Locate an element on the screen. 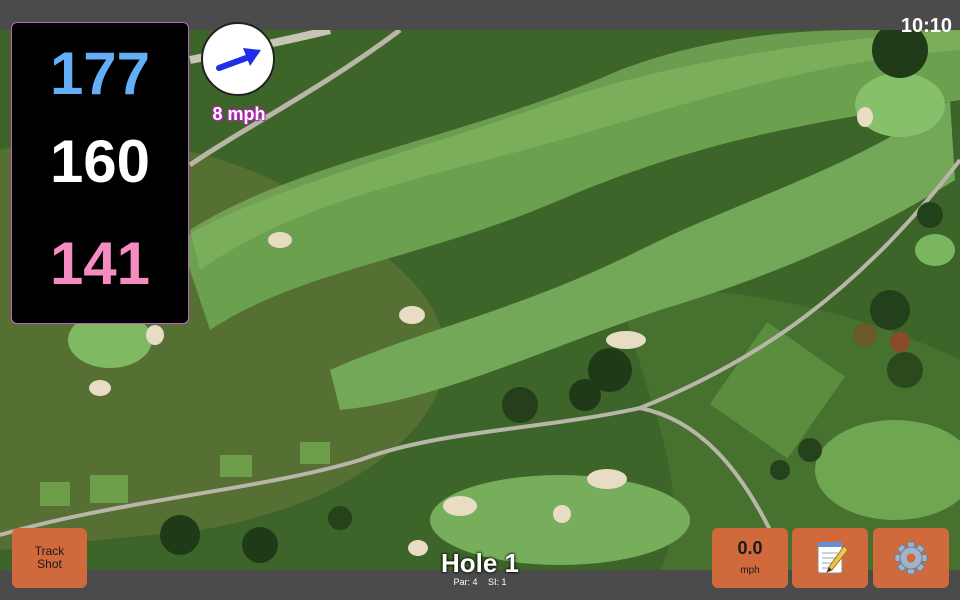 This screenshot has height=600, width=960. hole-info: Par: 4 SI: 1 is located at coordinates (480, 582).